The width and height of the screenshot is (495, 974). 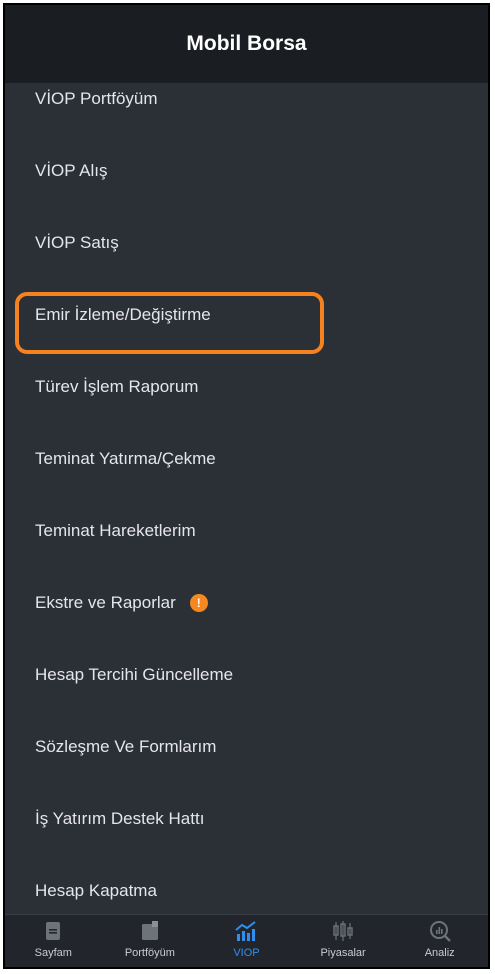 I want to click on tab-viop: VIOP, so click(x=246, y=941).